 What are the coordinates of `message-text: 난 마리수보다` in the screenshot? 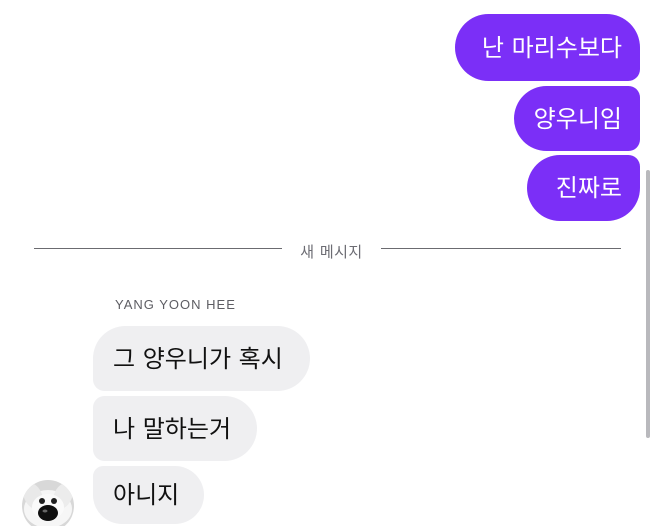 It's located at (551, 47).